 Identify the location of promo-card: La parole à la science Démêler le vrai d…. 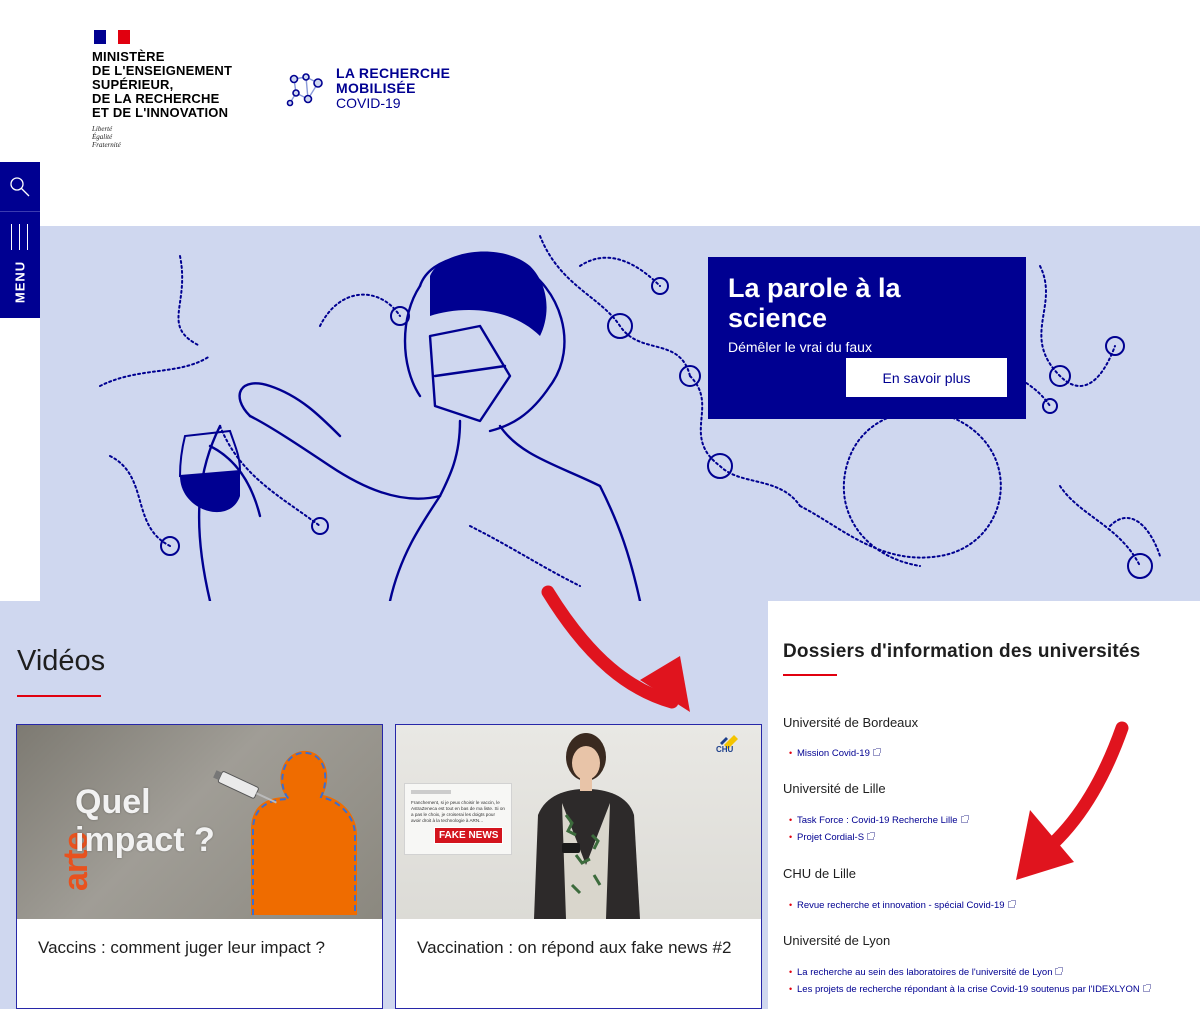
(867, 338).